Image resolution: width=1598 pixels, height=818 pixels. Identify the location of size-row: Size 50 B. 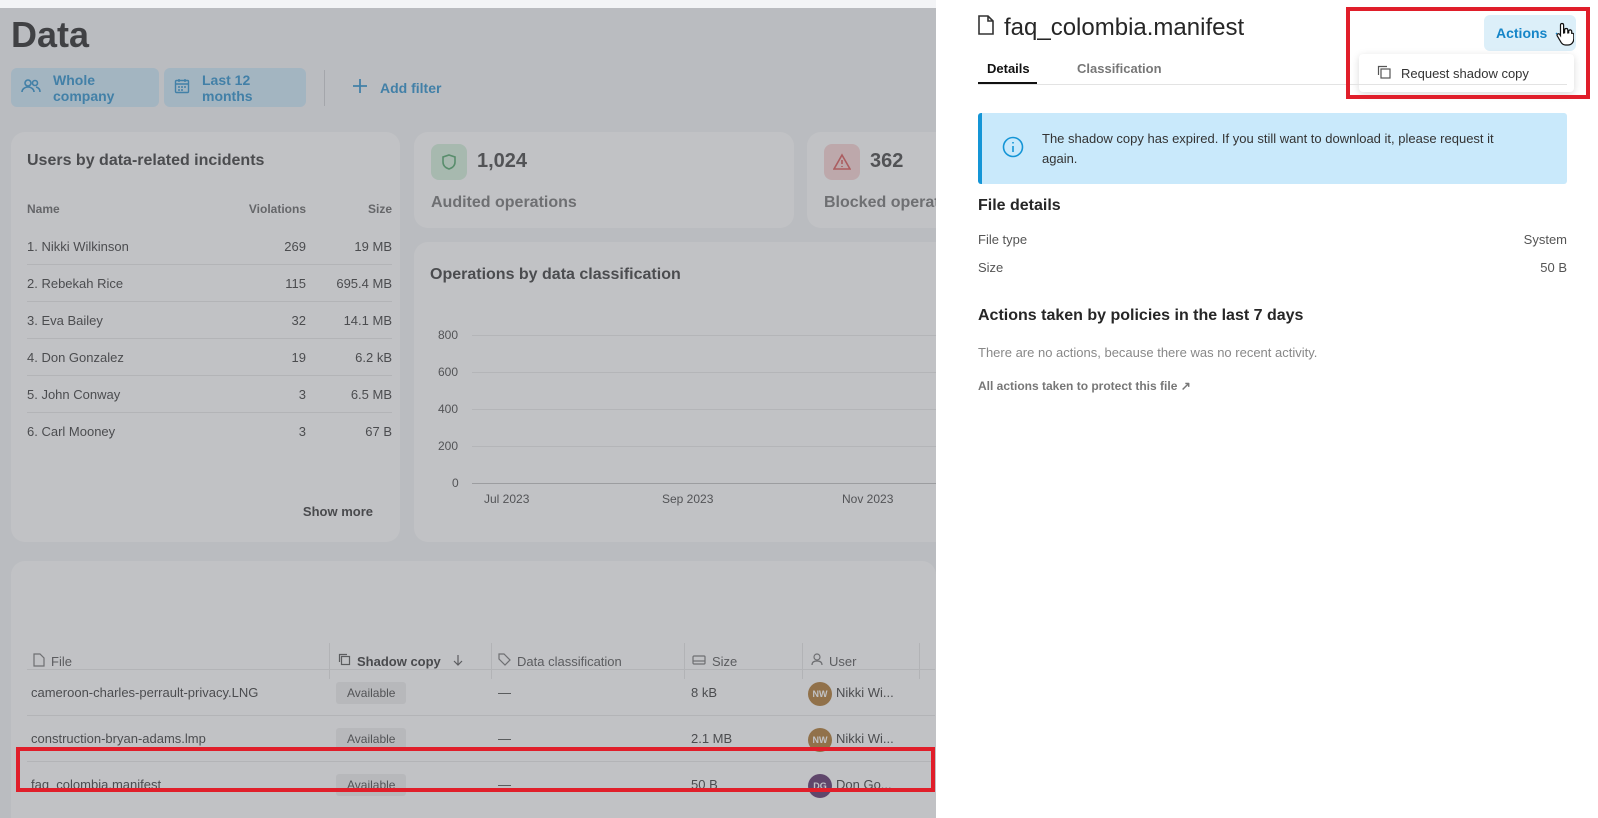
(1272, 267).